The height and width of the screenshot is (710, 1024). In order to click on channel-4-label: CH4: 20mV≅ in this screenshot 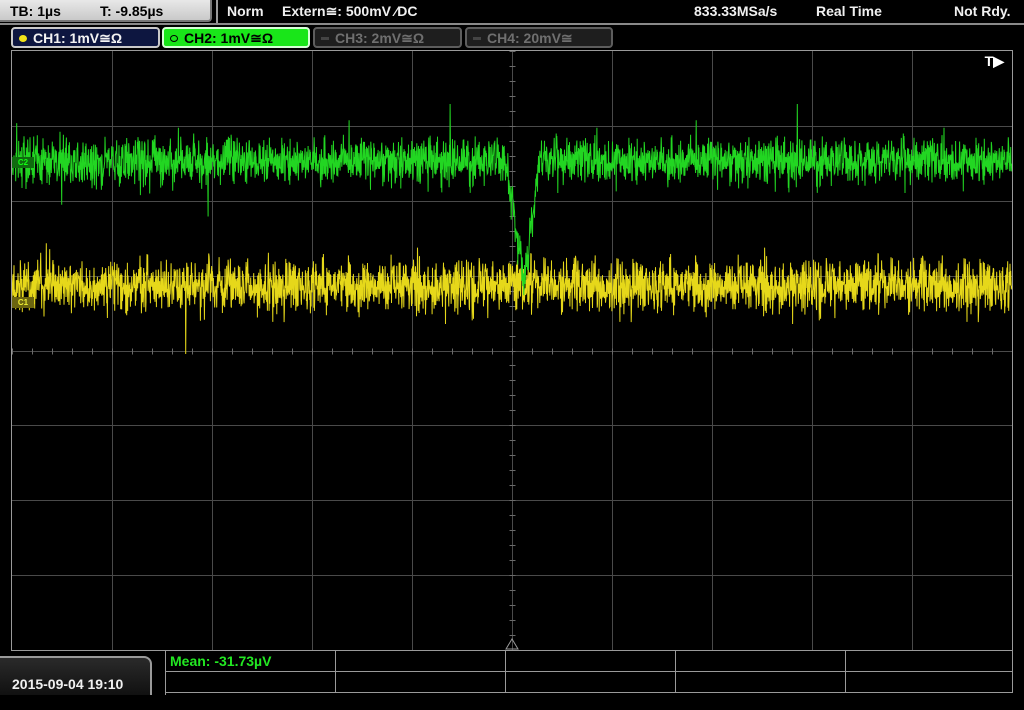, I will do `click(530, 38)`.